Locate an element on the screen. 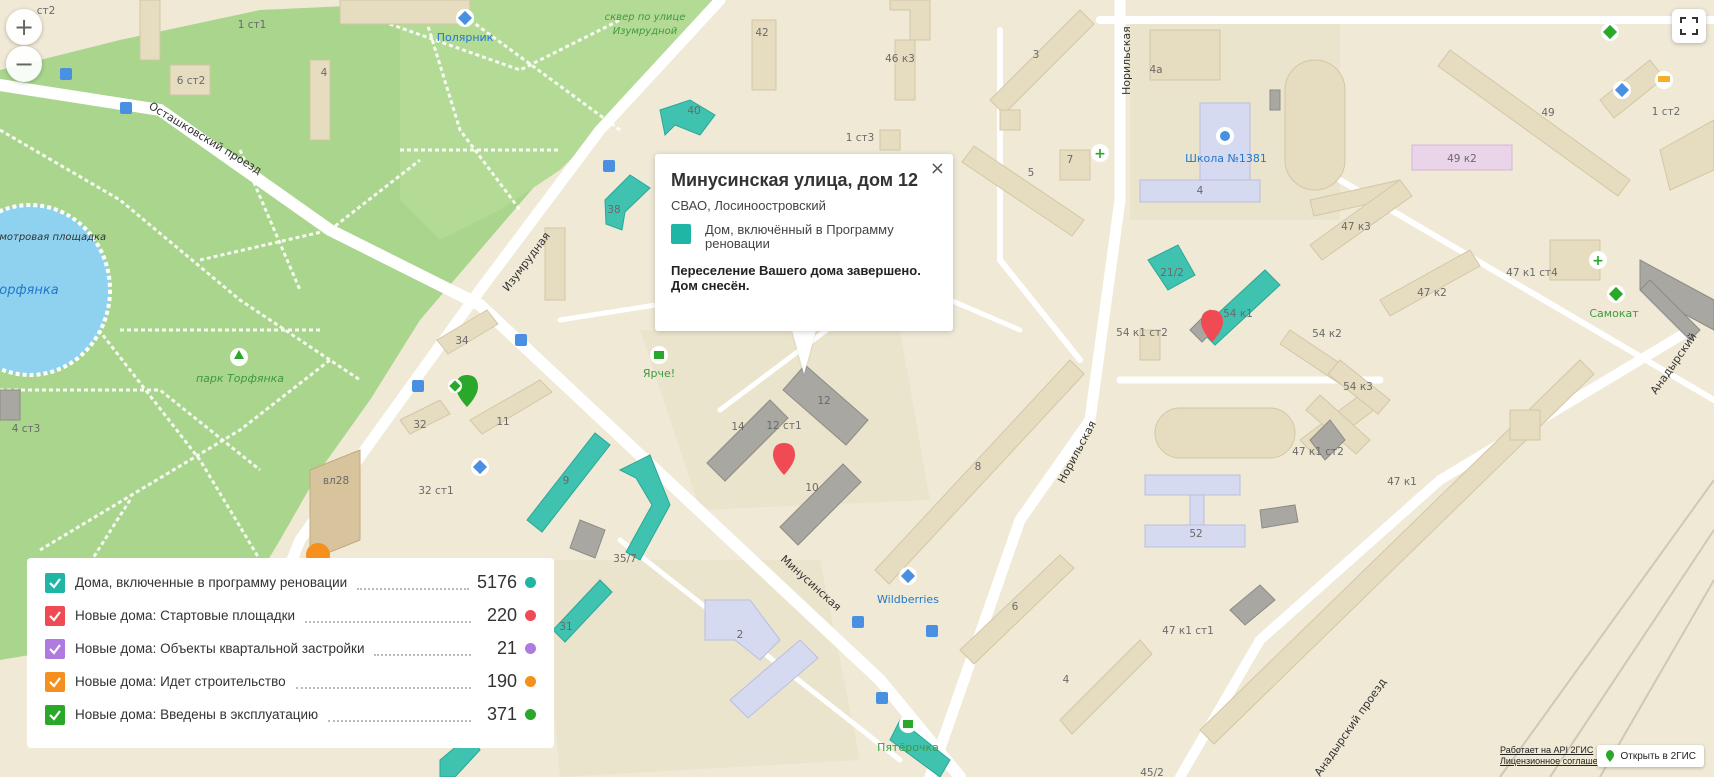  building-number: 54 к2 is located at coordinates (1327, 334).